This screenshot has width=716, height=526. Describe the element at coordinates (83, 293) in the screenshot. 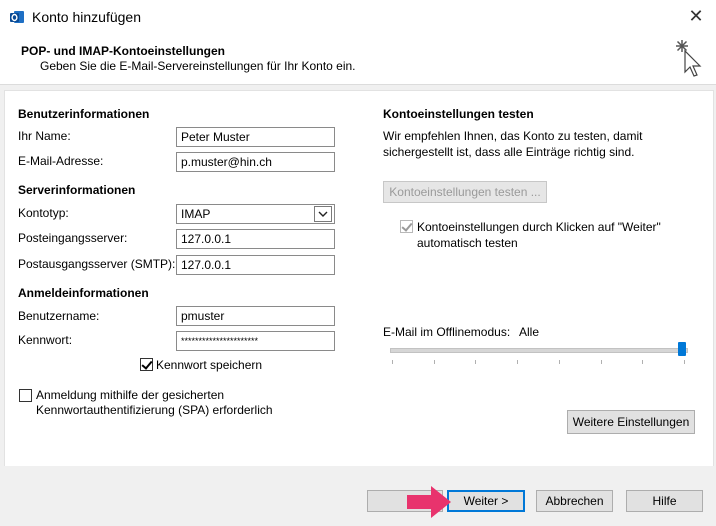

I see `login-info-heading: Anmeldeinformationen` at that location.